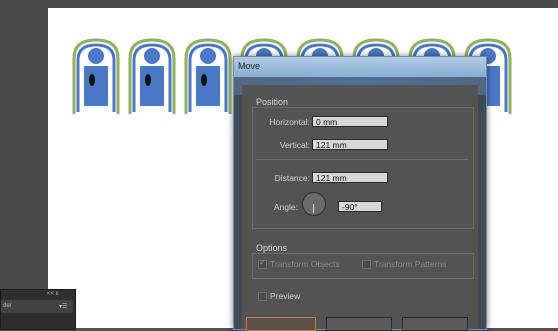 The image size is (558, 331). I want to click on ok-button, so click(281, 324).